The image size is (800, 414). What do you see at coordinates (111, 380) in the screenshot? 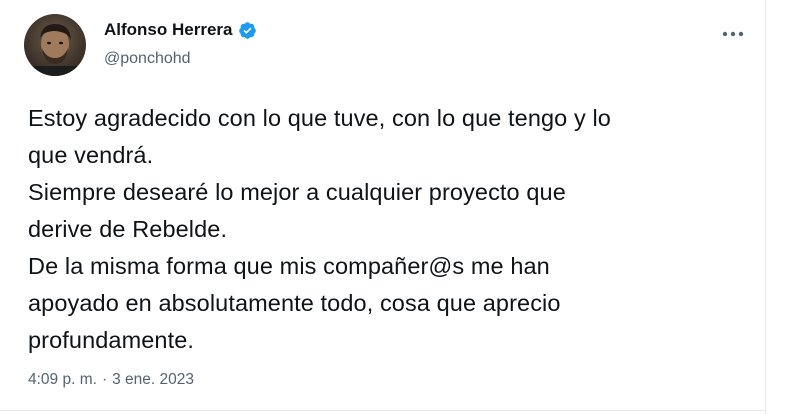
I see `tweet-timestamp: 4:09 p. m. · 3 ene. 2023` at bounding box center [111, 380].